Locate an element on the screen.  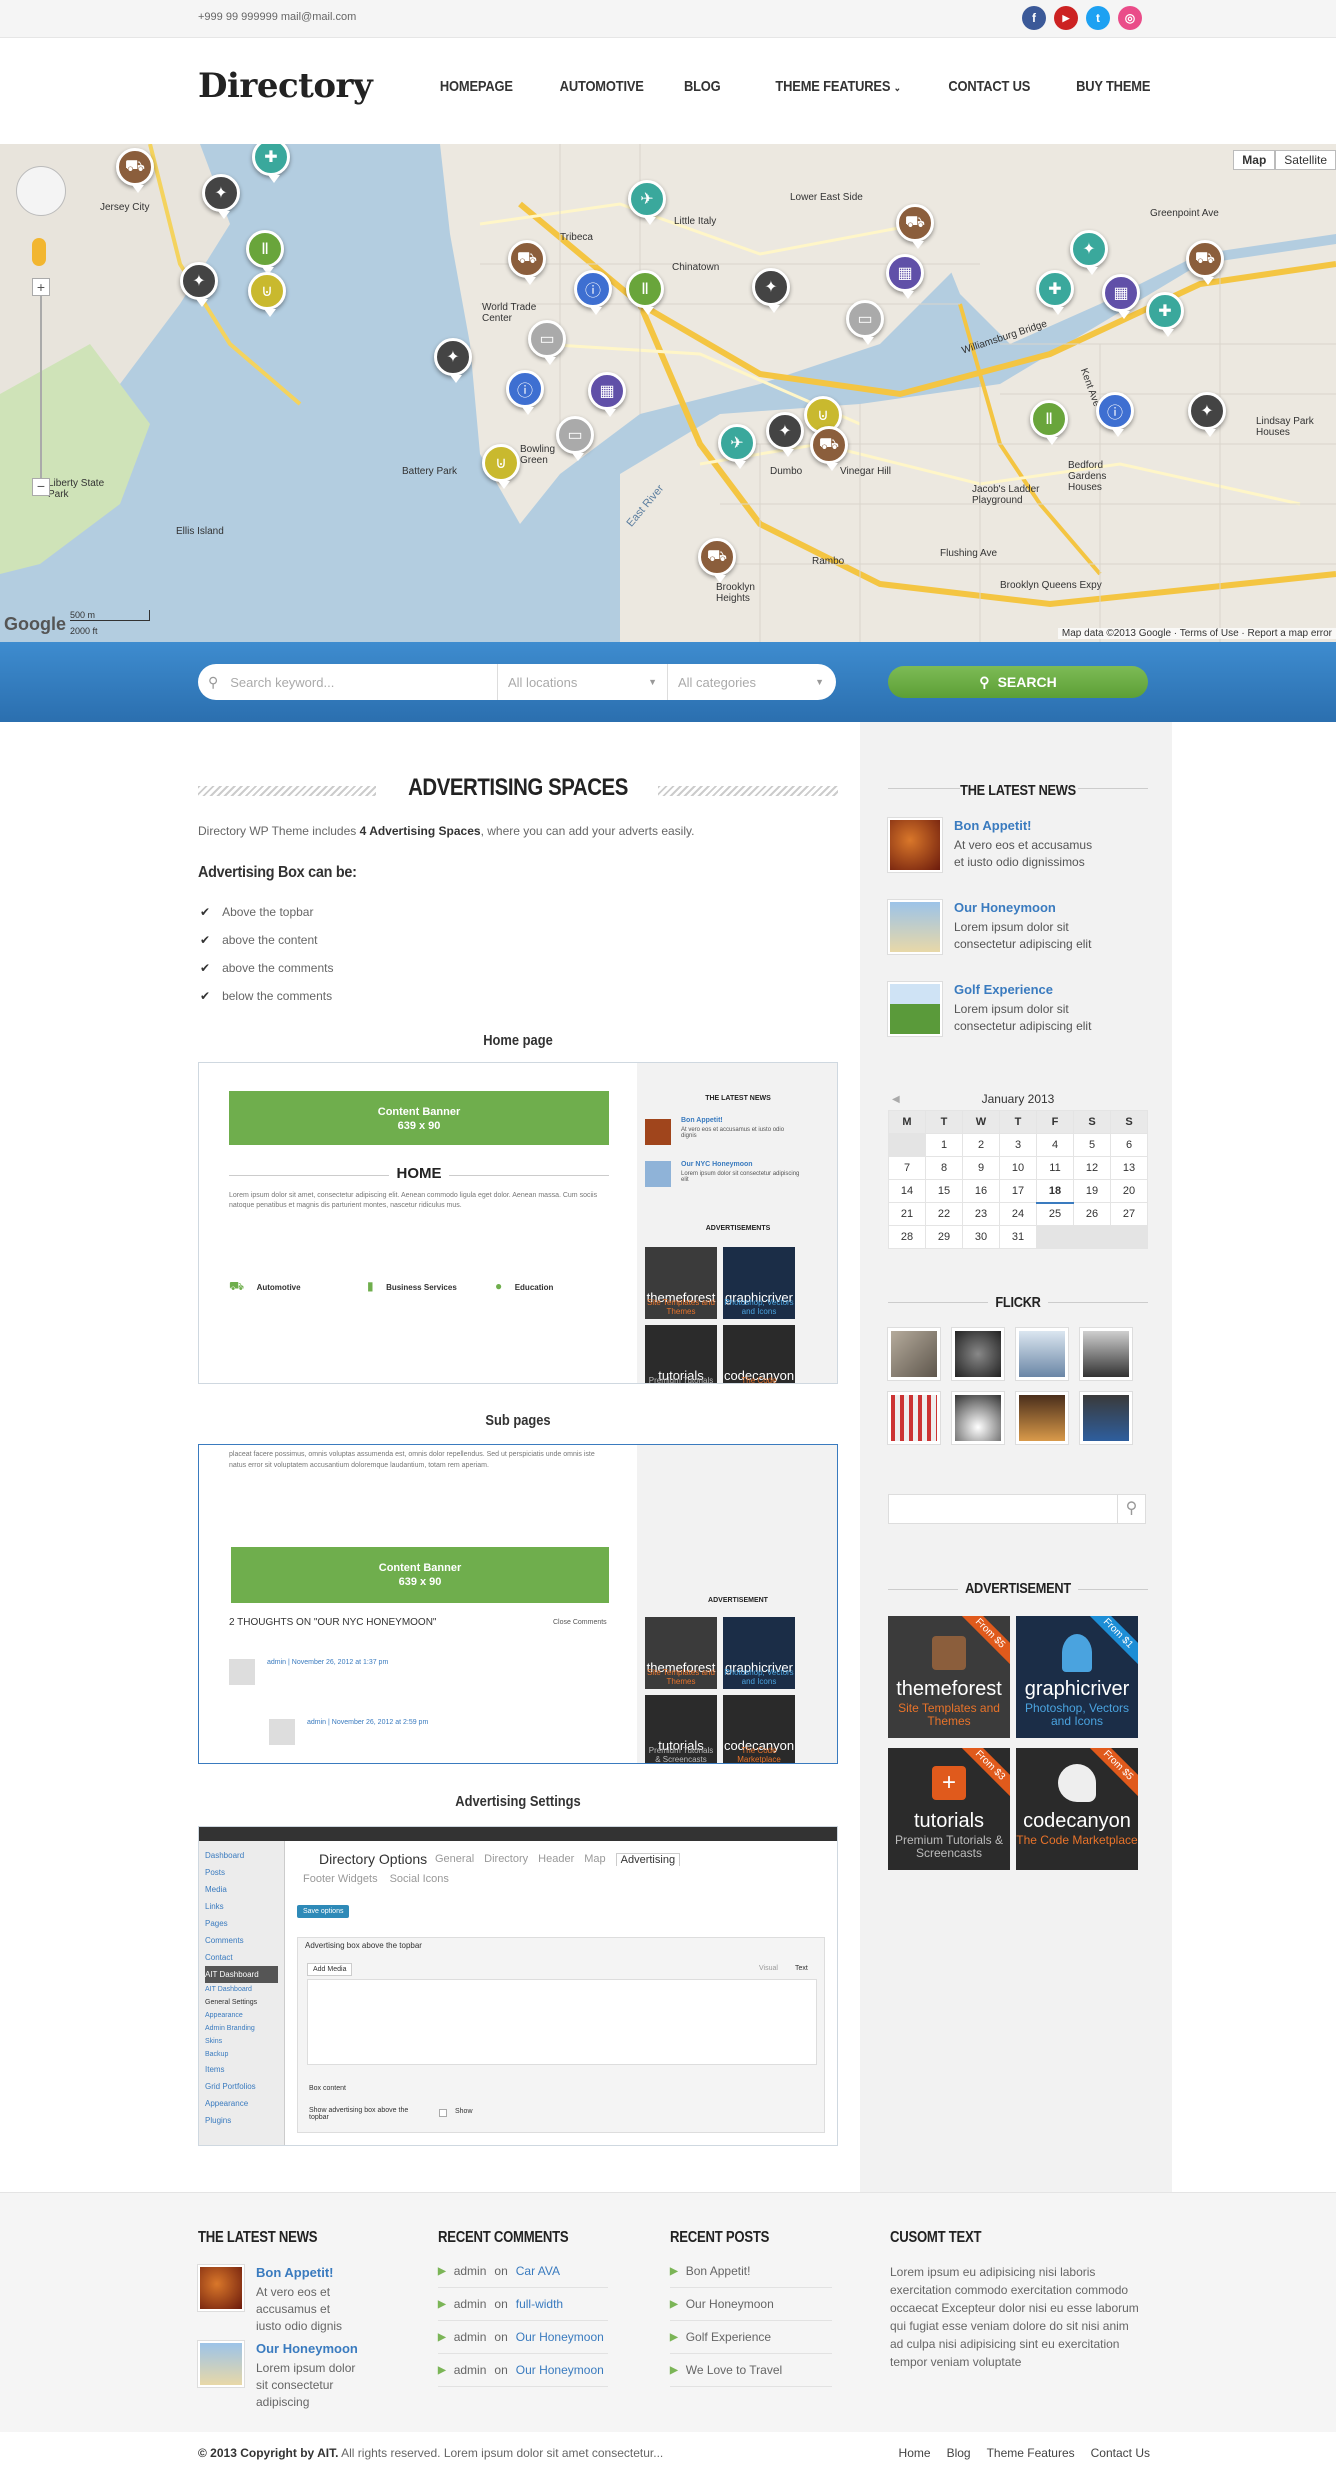
category-select: All categories ▼ is located at coordinates (752, 682).